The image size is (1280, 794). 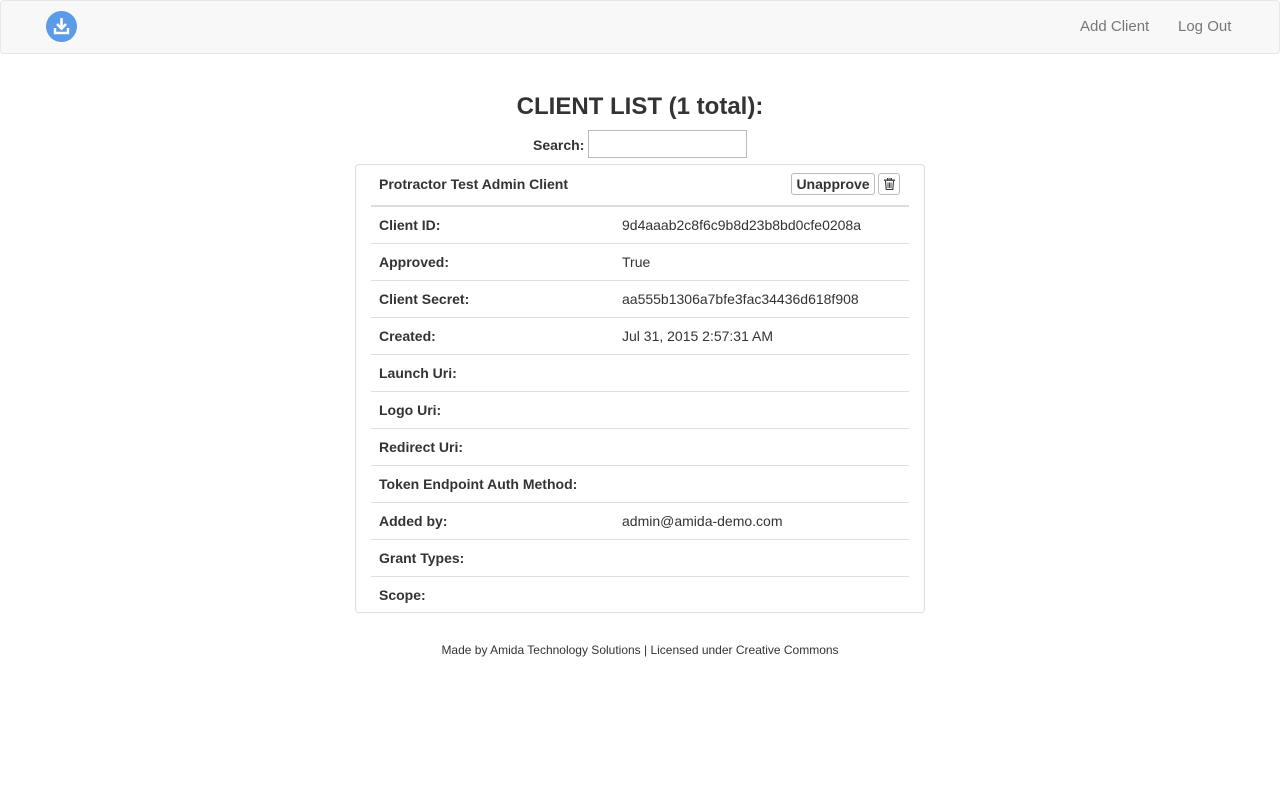 I want to click on detail-value: aa555b1306a7bfe3fac34436d618f908, so click(x=740, y=299).